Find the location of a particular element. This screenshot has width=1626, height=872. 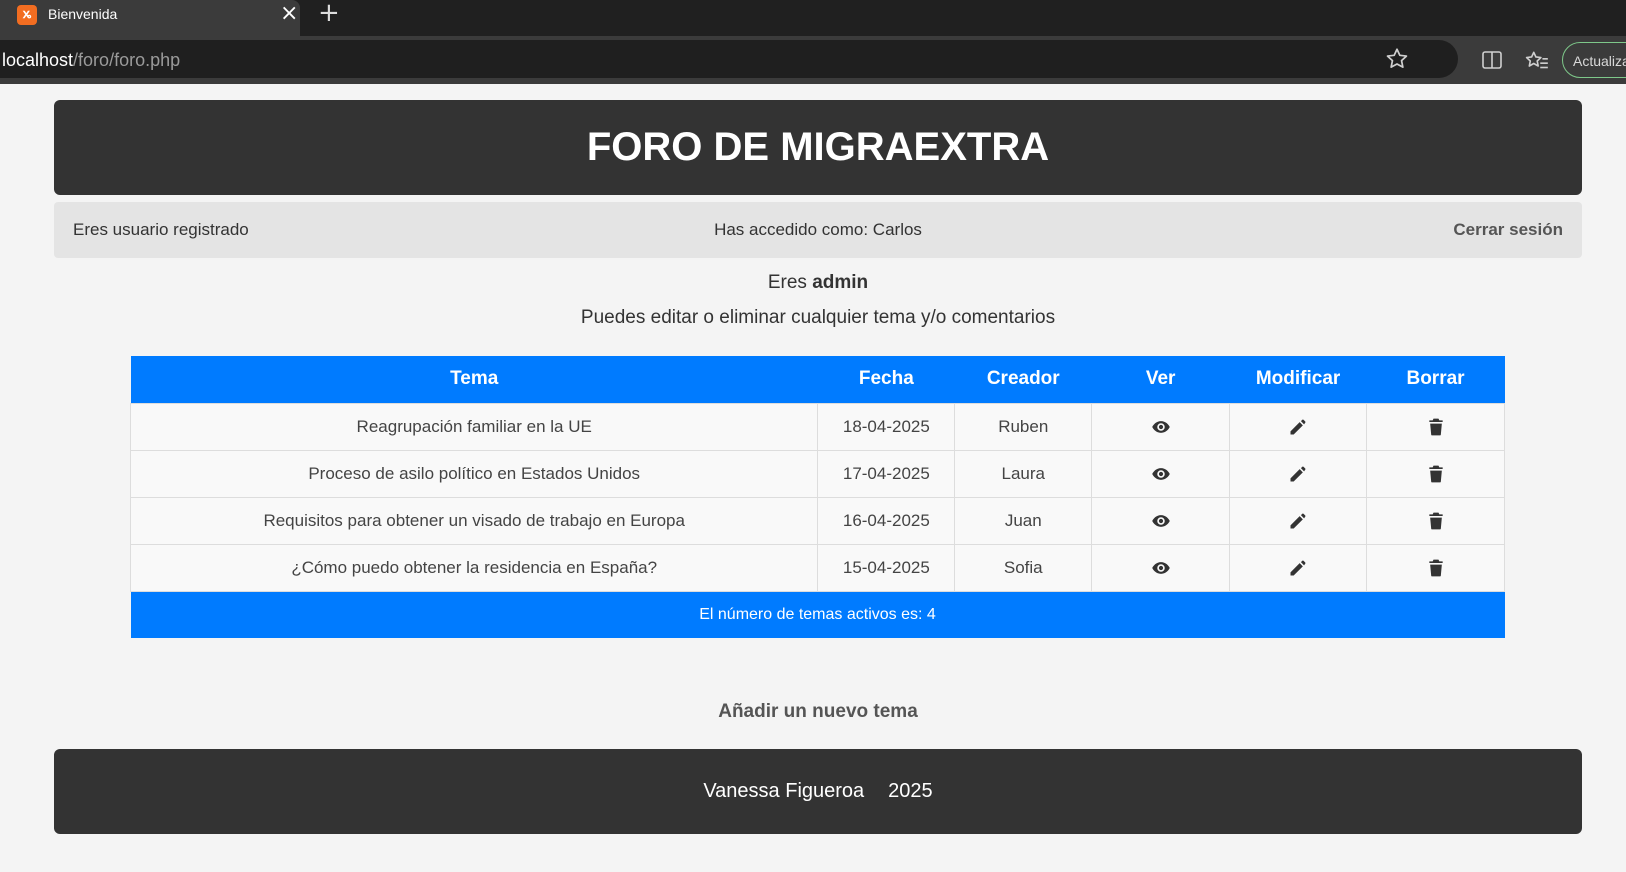

topic-date-cell: 18-04-2025 is located at coordinates (886, 426).